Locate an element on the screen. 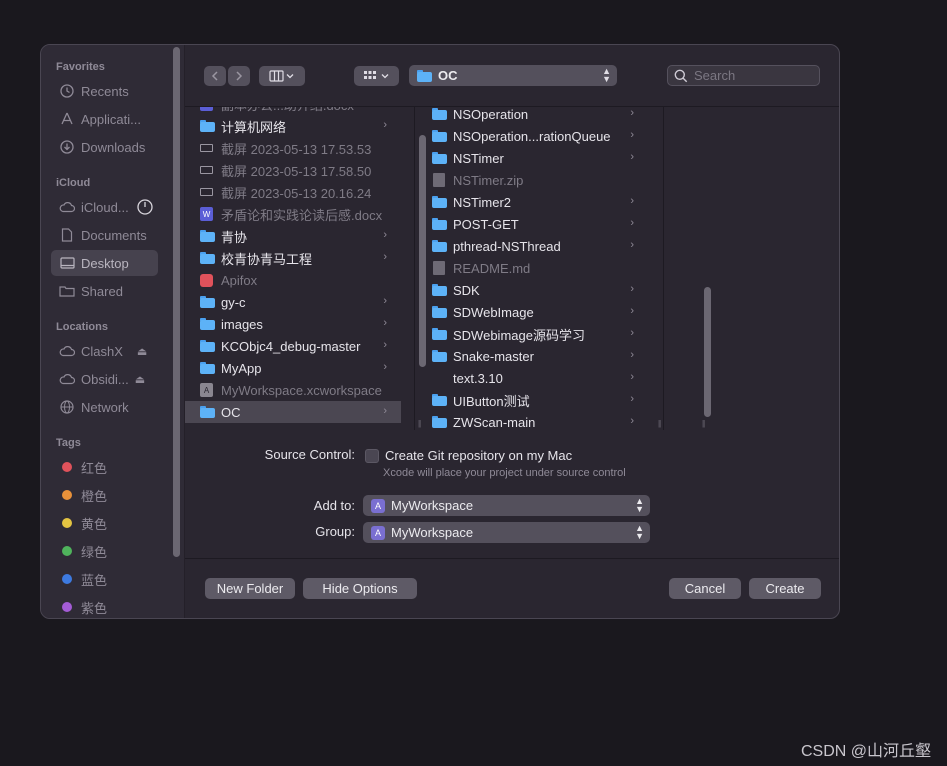  file-row: gy-c › is located at coordinates (293, 302).